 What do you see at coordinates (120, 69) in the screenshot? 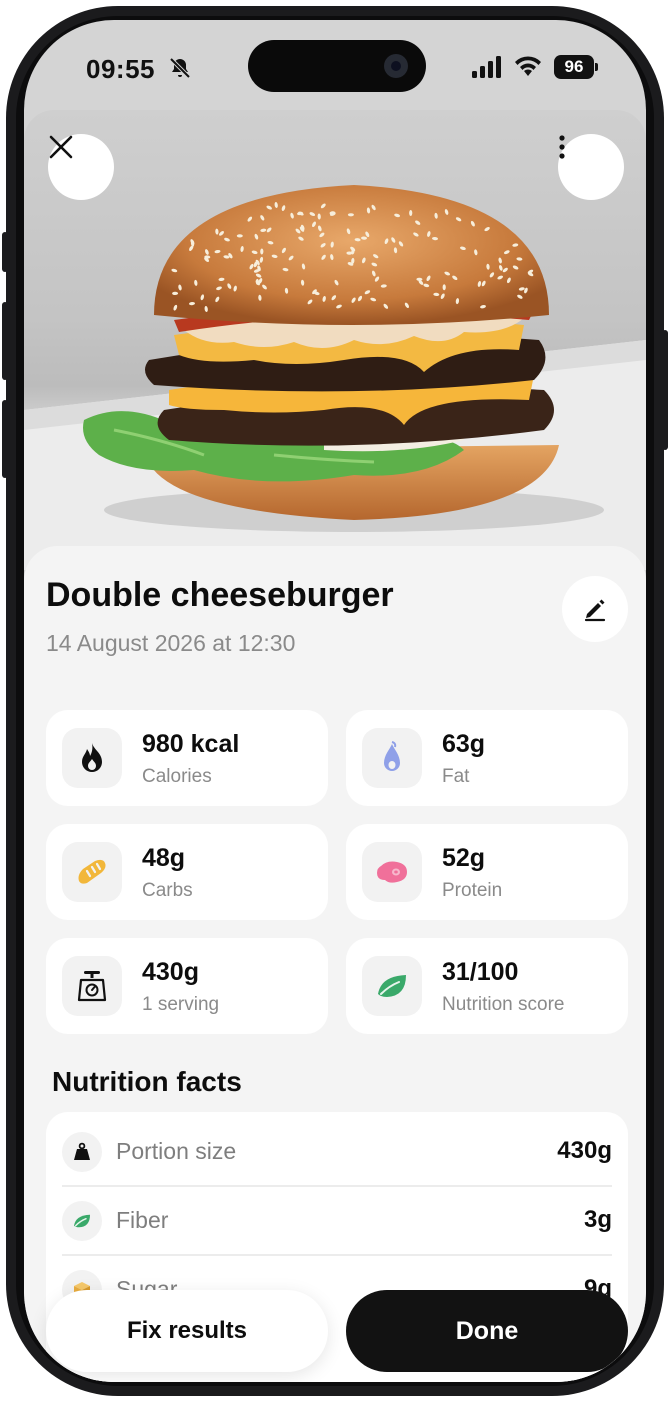
I see `status-time: 09:55` at bounding box center [120, 69].